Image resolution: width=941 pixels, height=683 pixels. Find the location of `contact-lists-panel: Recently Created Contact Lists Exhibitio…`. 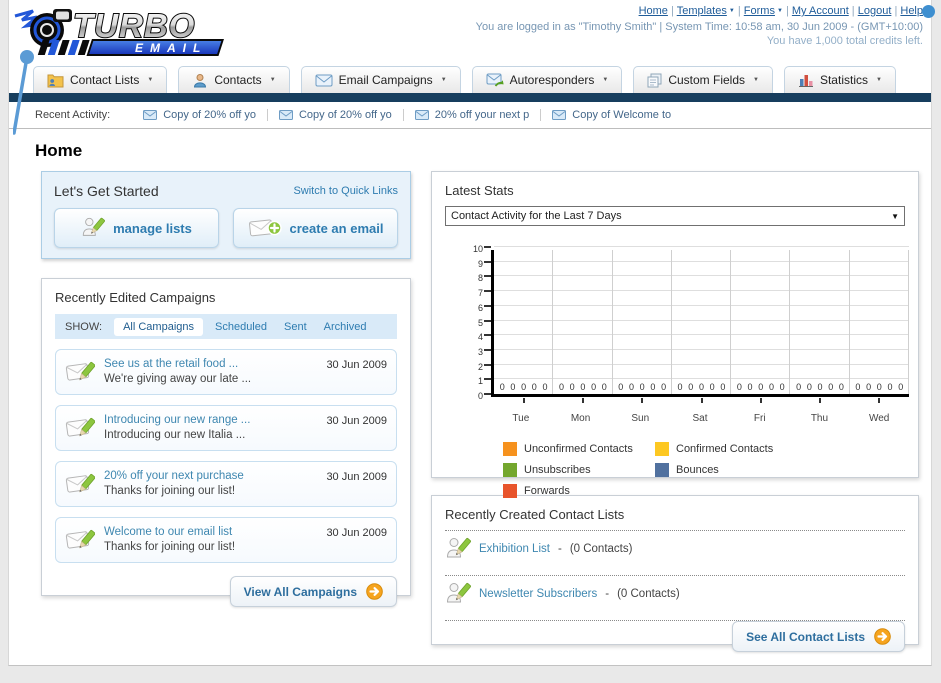

contact-lists-panel: Recently Created Contact Lists Exhibitio… is located at coordinates (675, 573).